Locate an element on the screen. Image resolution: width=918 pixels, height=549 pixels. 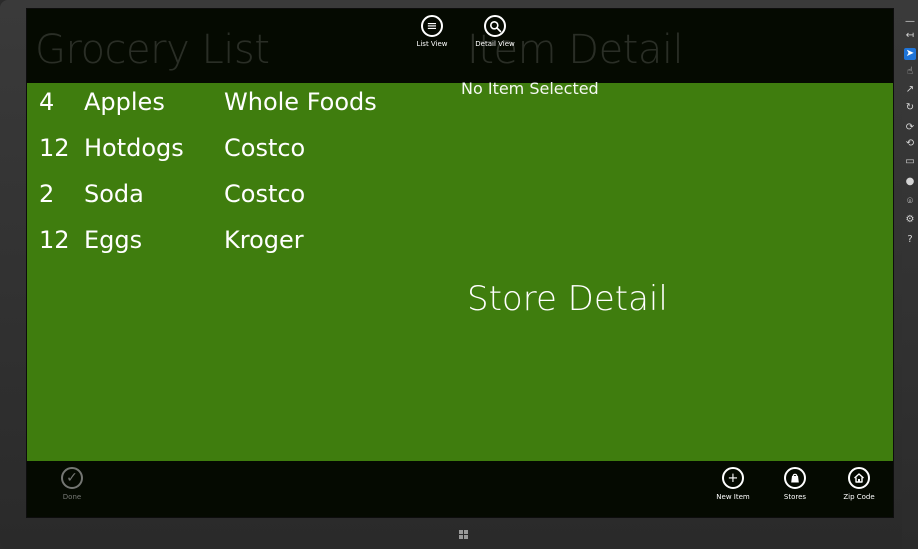
quantity: 4 is located at coordinates (47, 102).